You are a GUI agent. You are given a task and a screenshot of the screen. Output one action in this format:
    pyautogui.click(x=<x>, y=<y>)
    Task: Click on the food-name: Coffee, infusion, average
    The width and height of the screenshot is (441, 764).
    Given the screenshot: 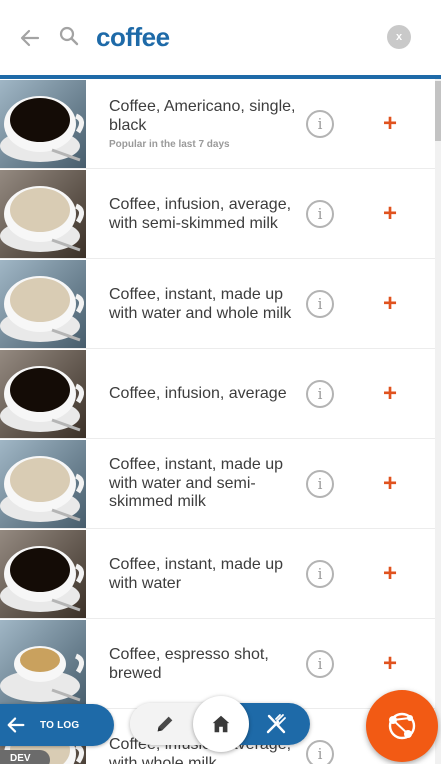 What is the action you would take?
    pyautogui.click(x=198, y=393)
    